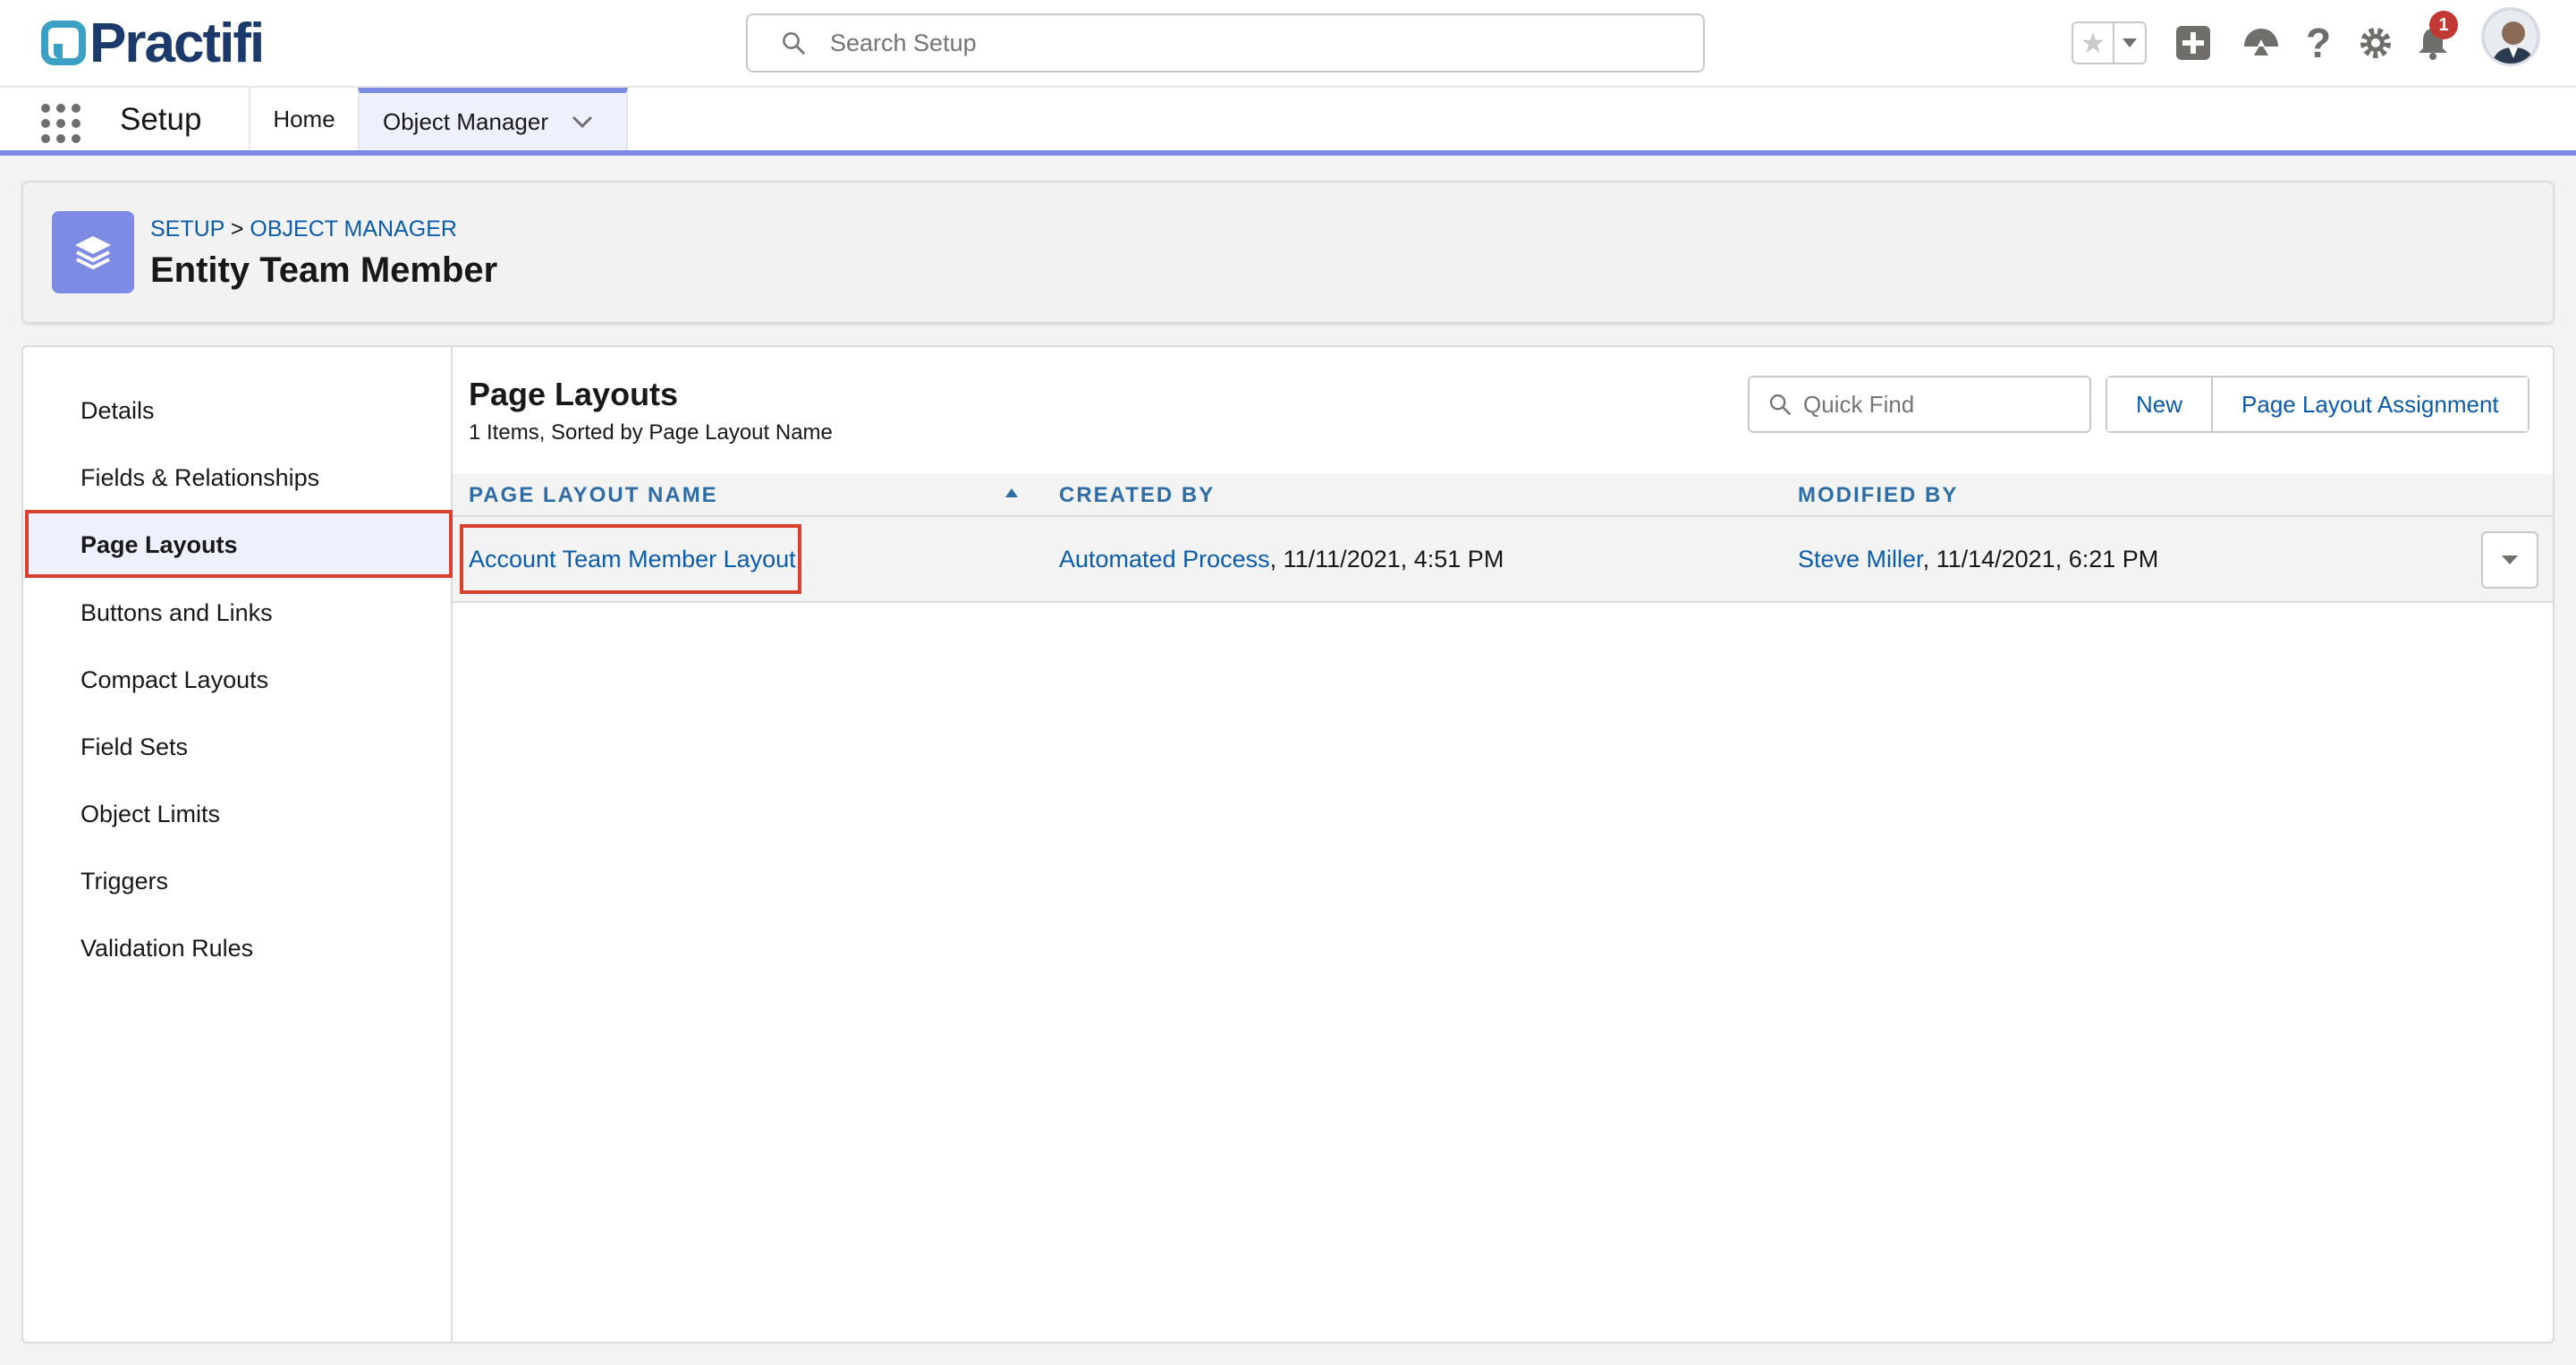  I want to click on sidebar-item-validation-rules: Validation Rules, so click(237, 948).